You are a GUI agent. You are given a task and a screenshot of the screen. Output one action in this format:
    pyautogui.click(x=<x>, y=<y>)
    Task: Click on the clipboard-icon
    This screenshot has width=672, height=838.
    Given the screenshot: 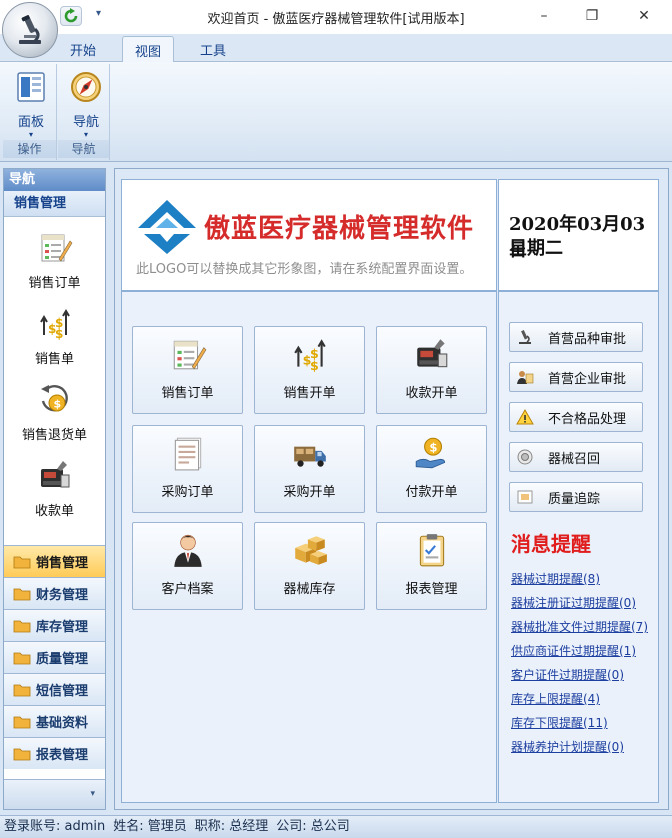 What is the action you would take?
    pyautogui.click(x=431, y=550)
    